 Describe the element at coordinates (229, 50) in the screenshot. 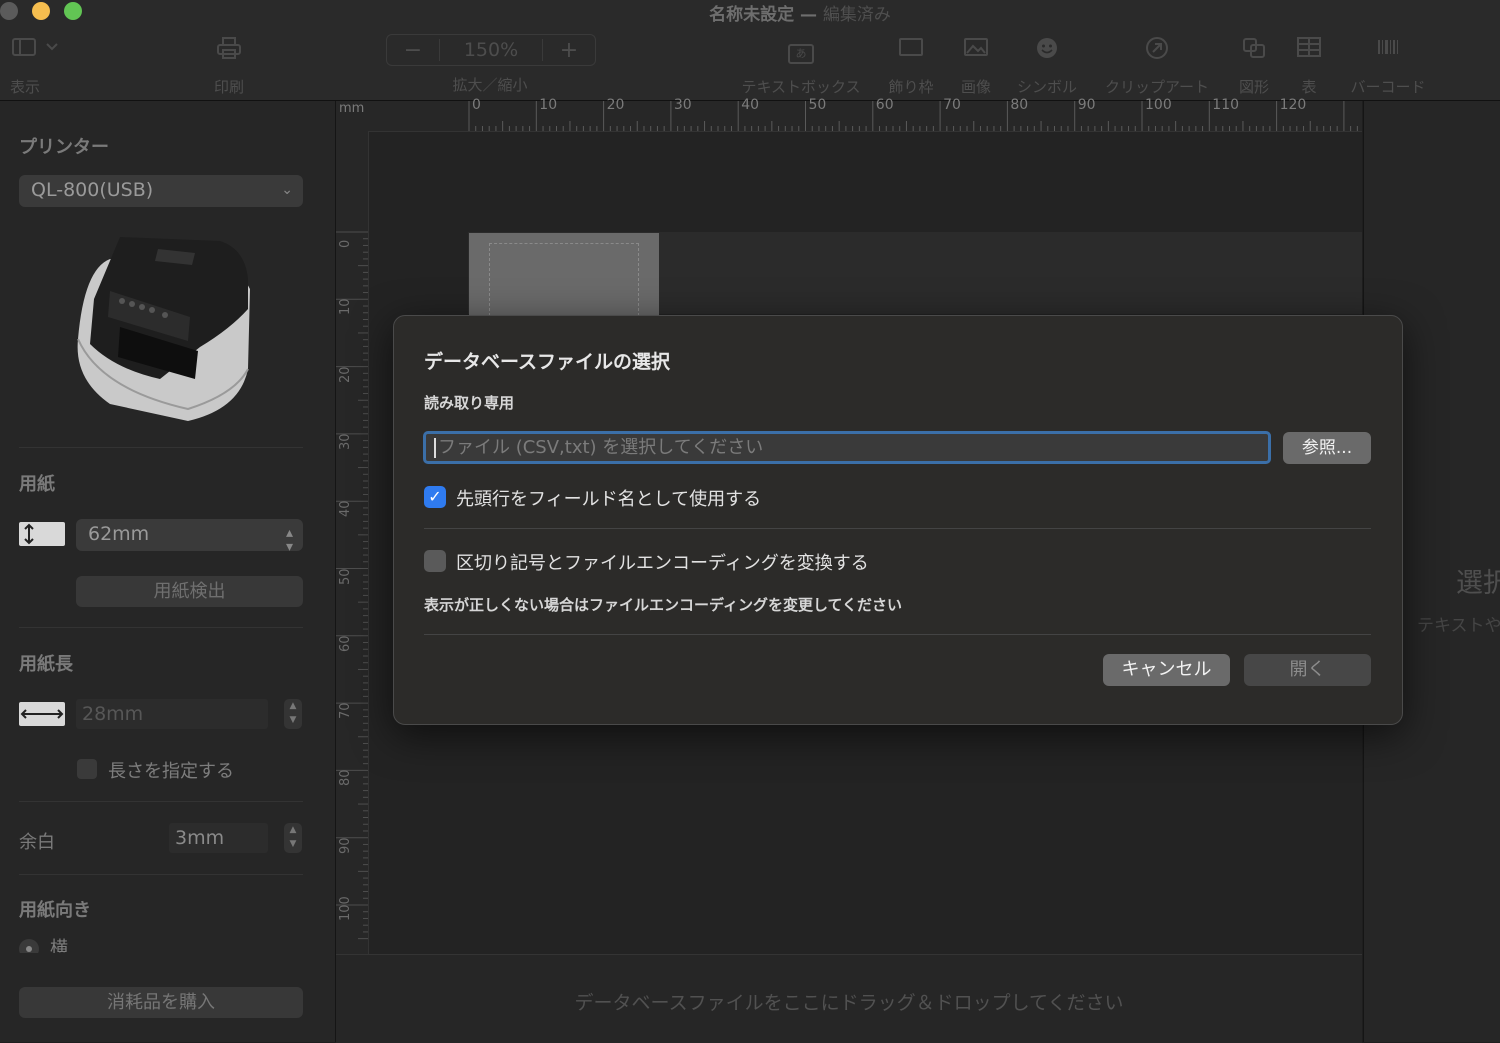

I see `printer-icon` at that location.